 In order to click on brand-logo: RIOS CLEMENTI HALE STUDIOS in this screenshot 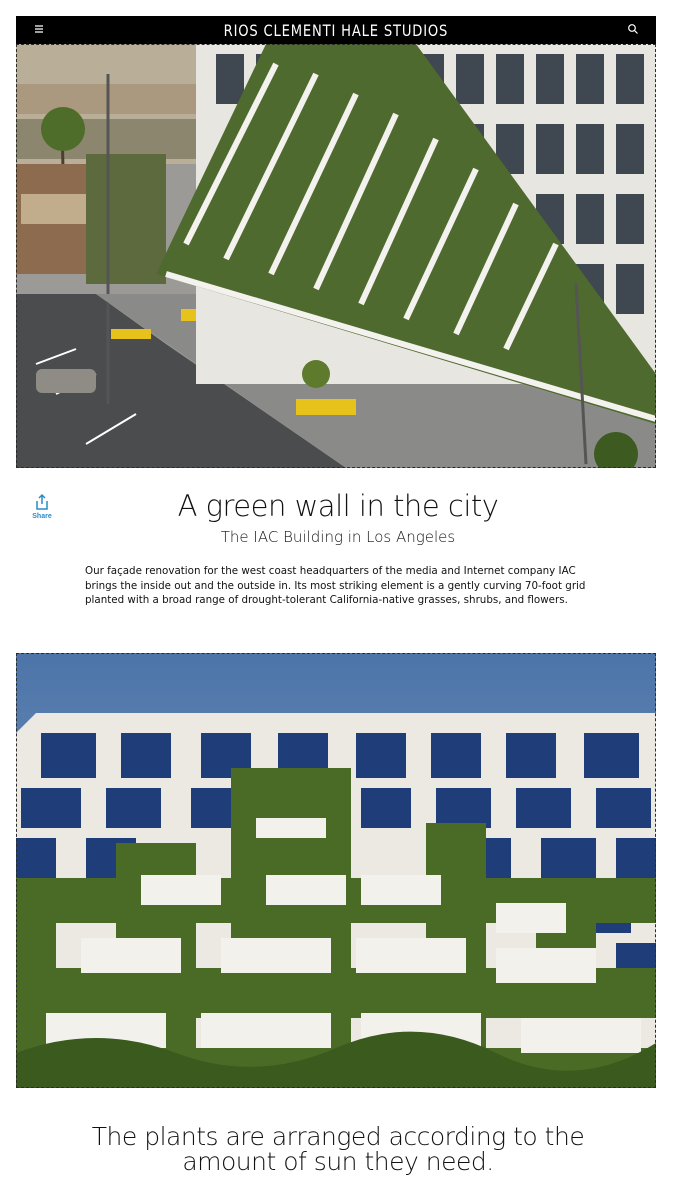, I will do `click(336, 30)`.